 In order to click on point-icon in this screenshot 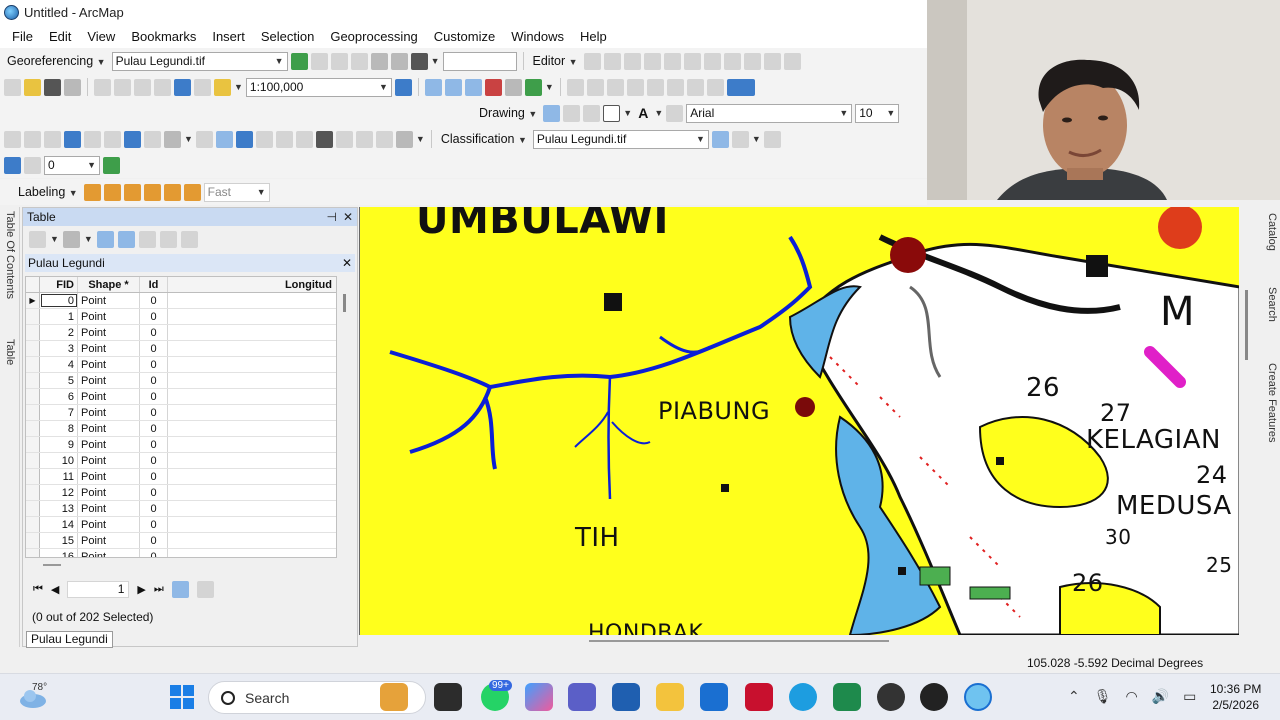, I will do `click(692, 61)`.